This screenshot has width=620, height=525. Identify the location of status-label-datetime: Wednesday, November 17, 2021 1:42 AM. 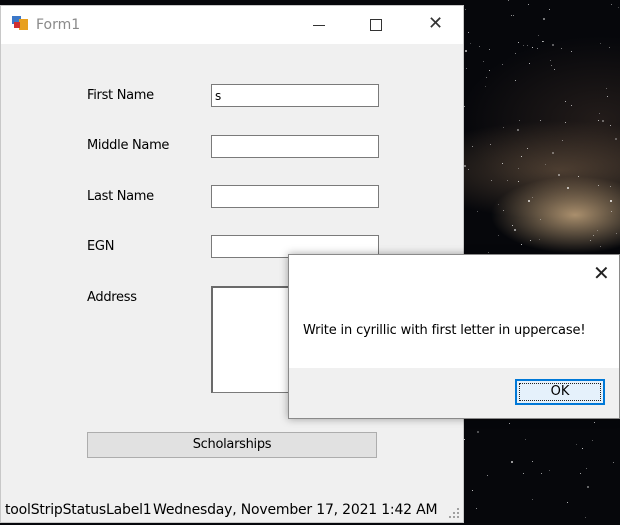
(295, 510).